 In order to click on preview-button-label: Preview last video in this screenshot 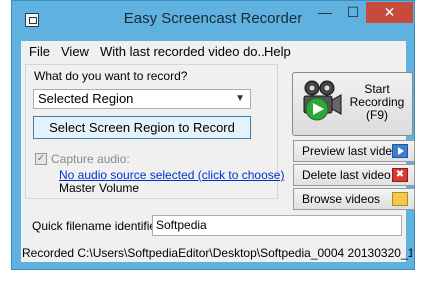, I will do `click(350, 151)`.